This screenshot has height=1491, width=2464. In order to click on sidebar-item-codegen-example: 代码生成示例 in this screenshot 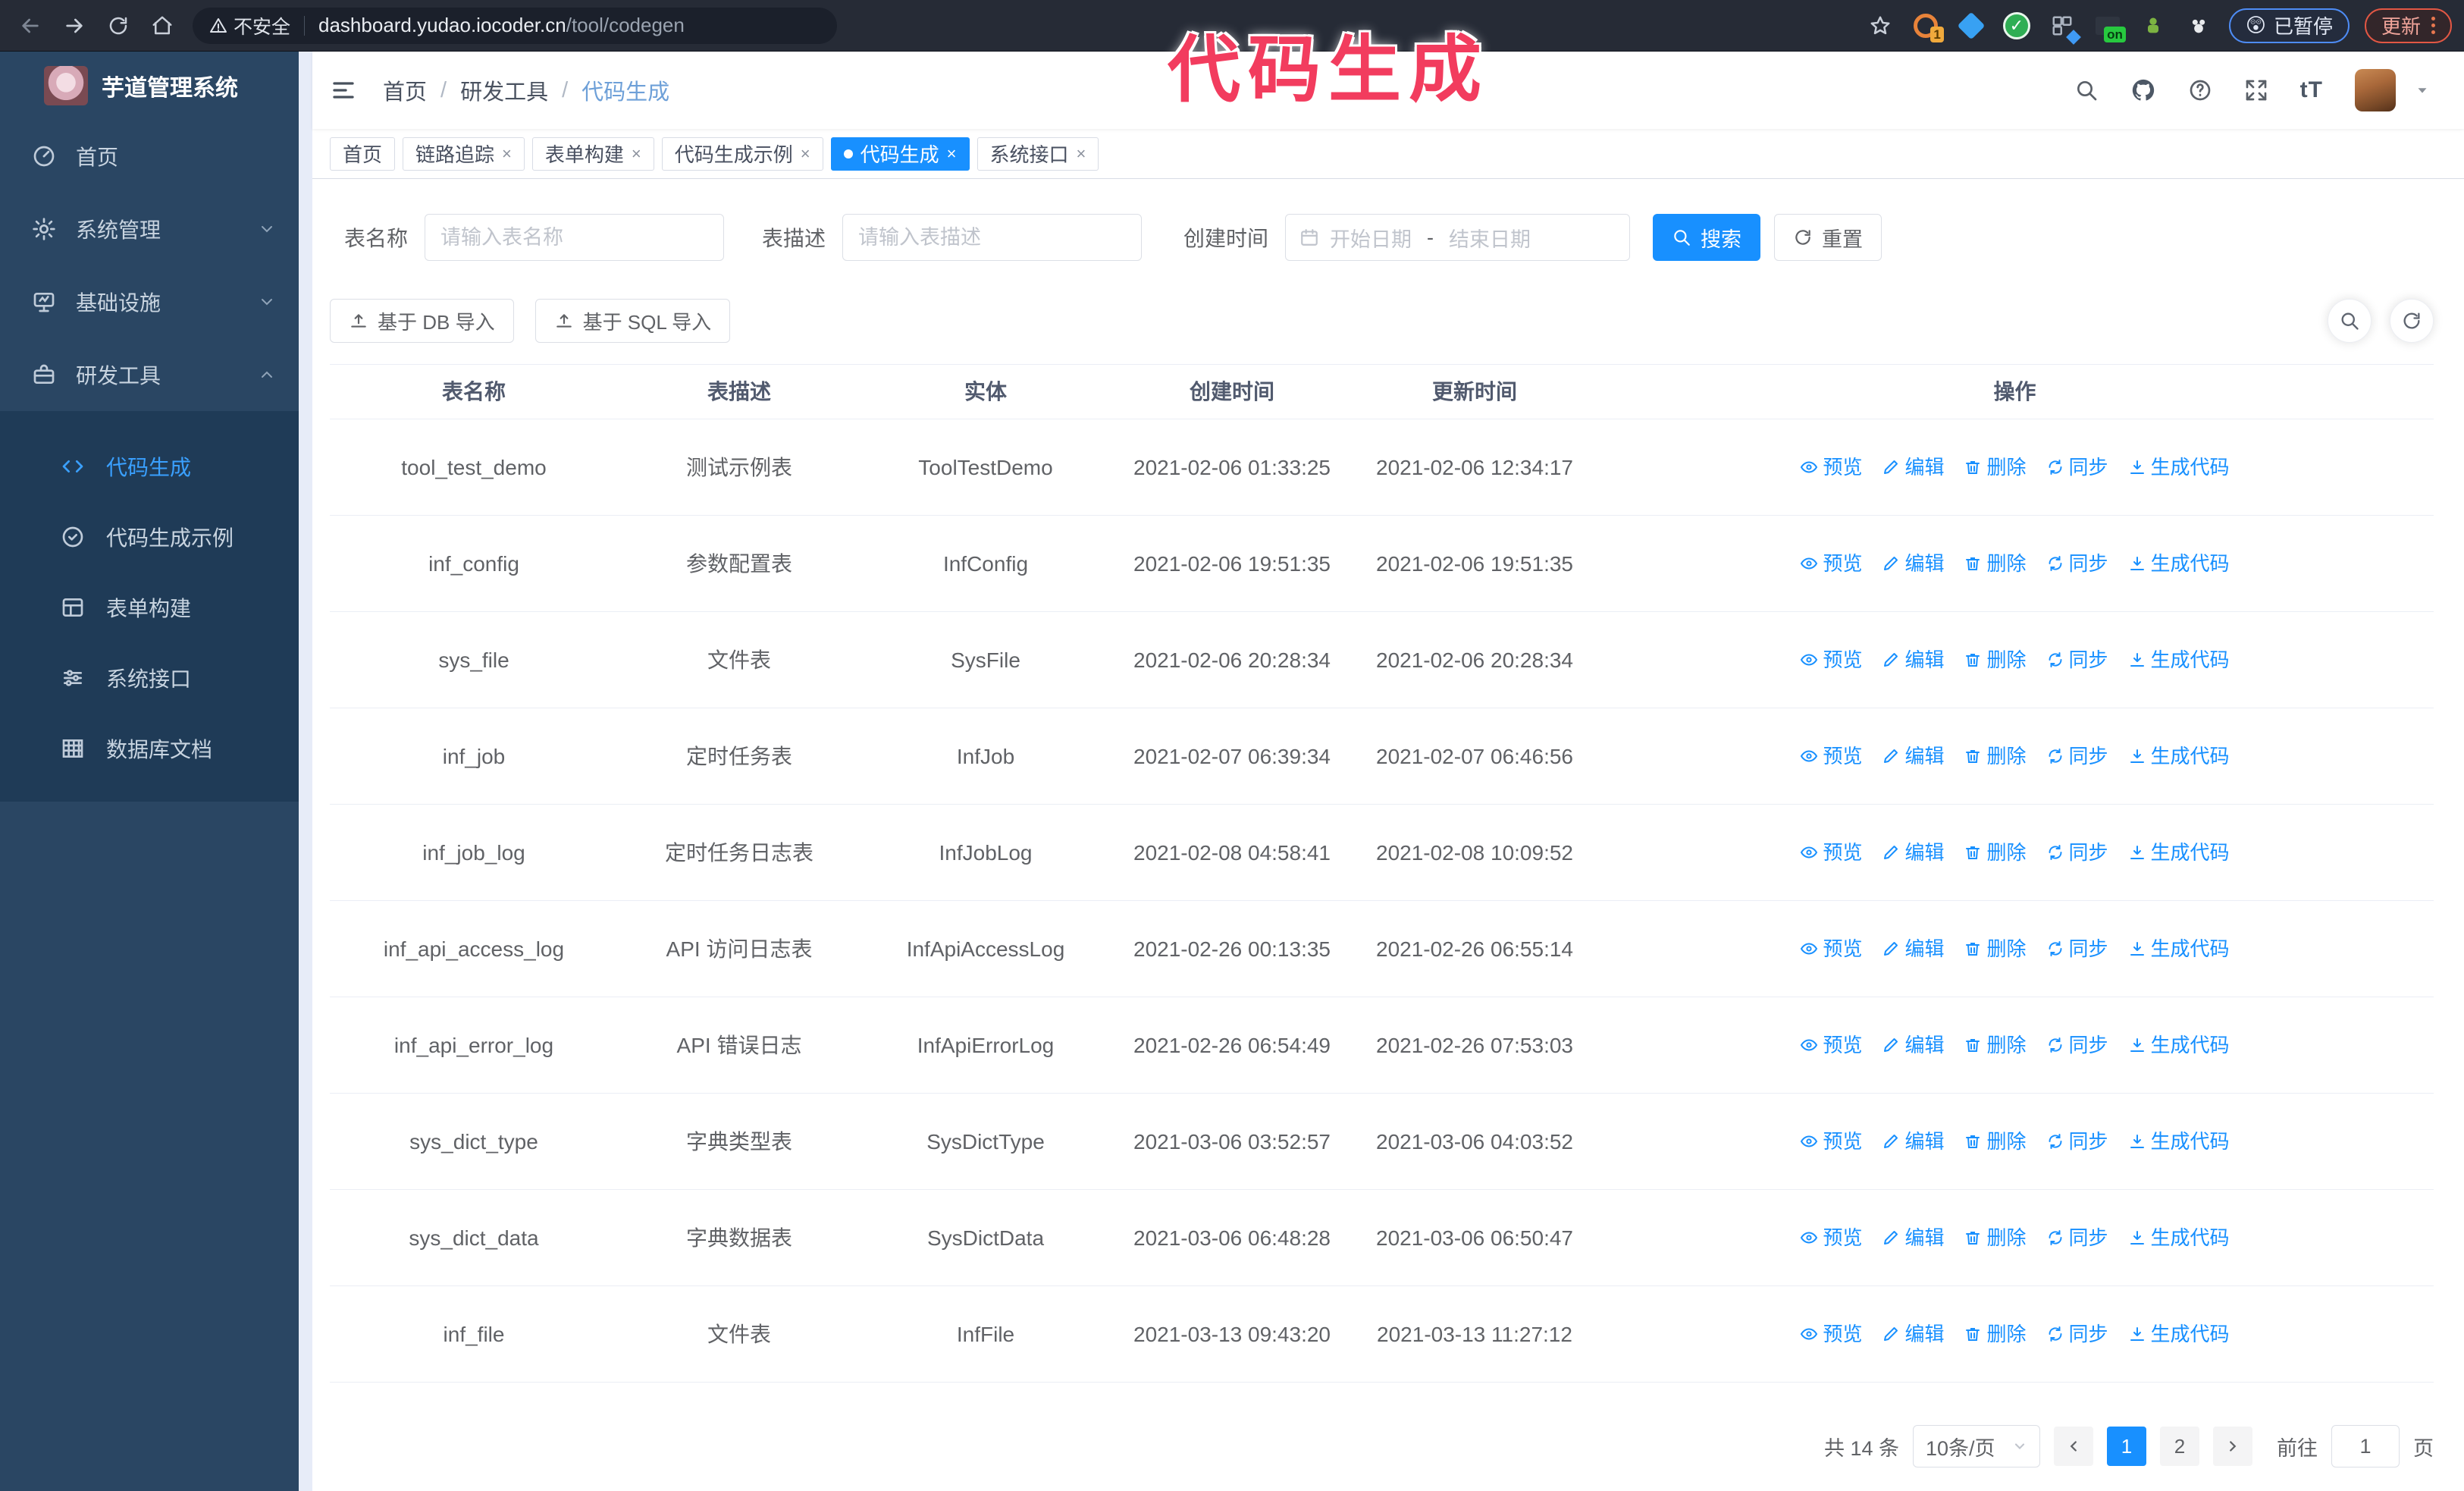, I will do `click(150, 536)`.